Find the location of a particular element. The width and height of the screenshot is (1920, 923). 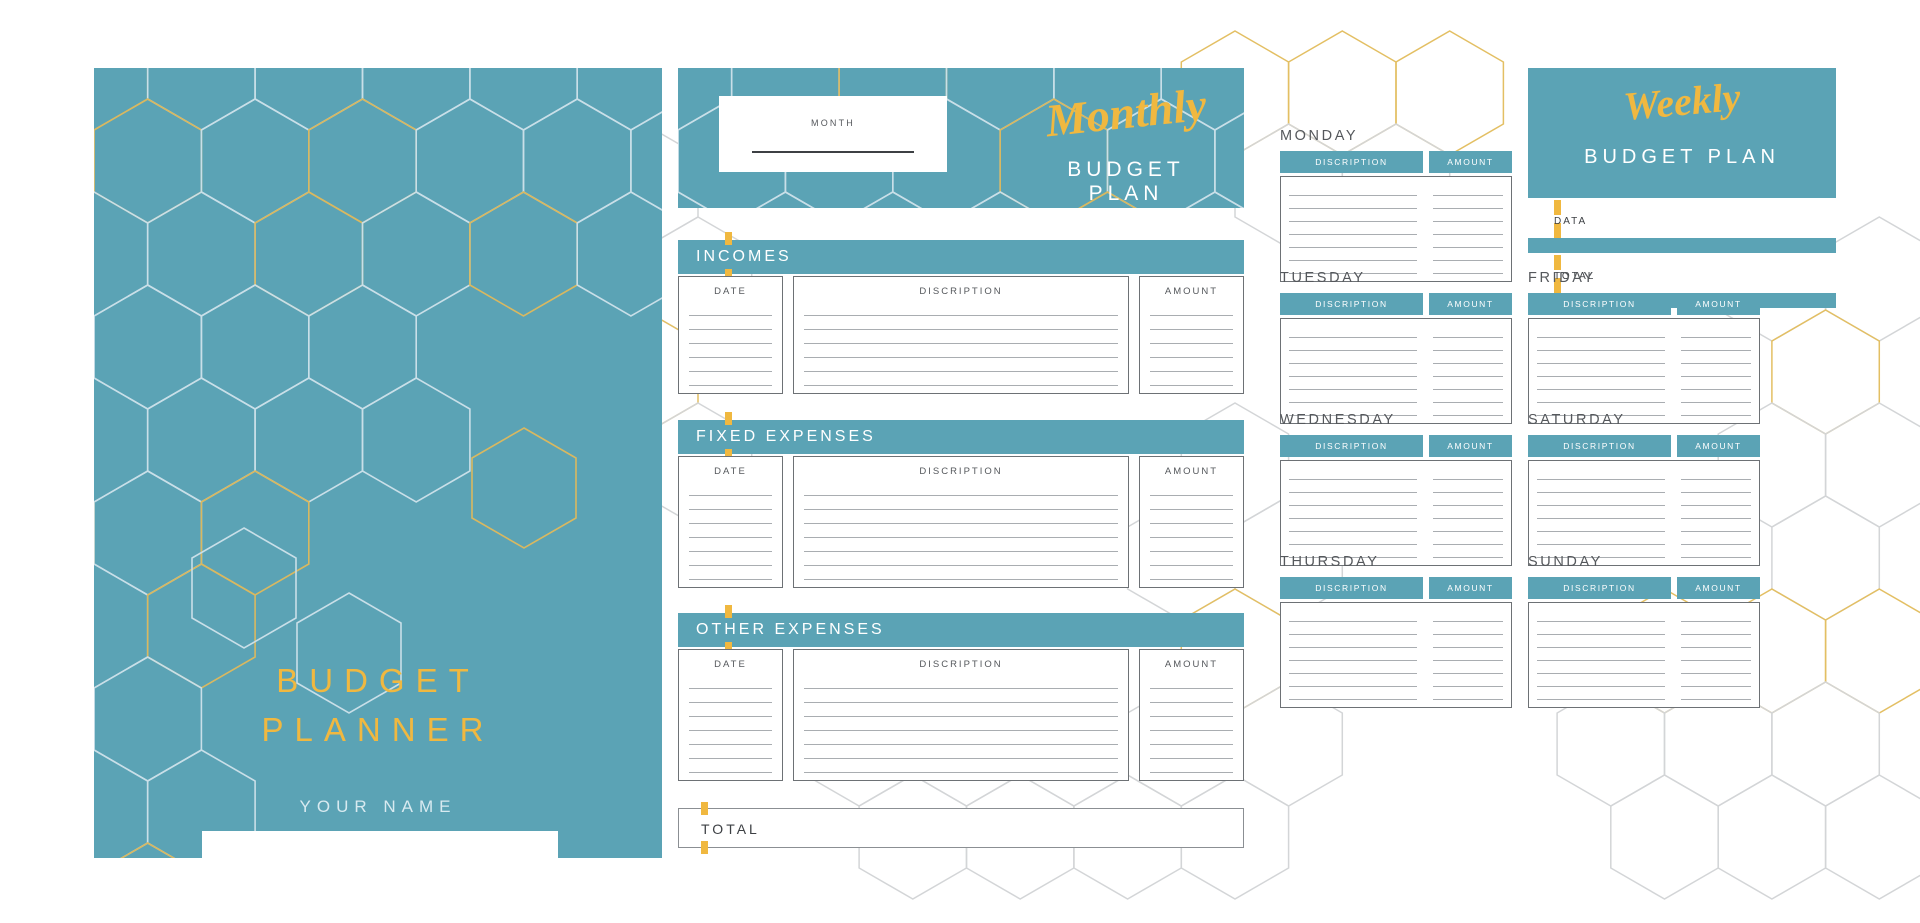

weekly-day-entry-area is located at coordinates (1644, 655).